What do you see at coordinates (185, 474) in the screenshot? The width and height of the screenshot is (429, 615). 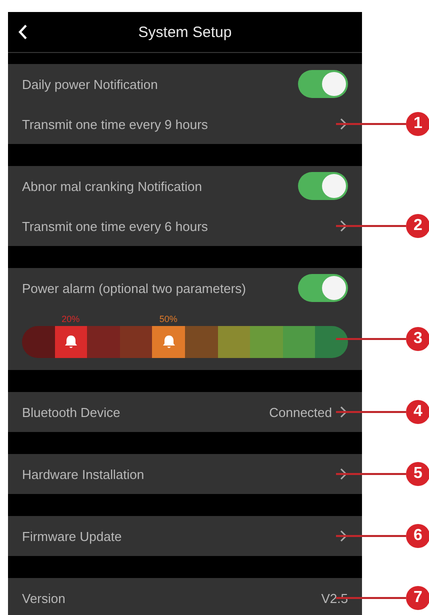 I see `settings-row: Hardware Installation` at bounding box center [185, 474].